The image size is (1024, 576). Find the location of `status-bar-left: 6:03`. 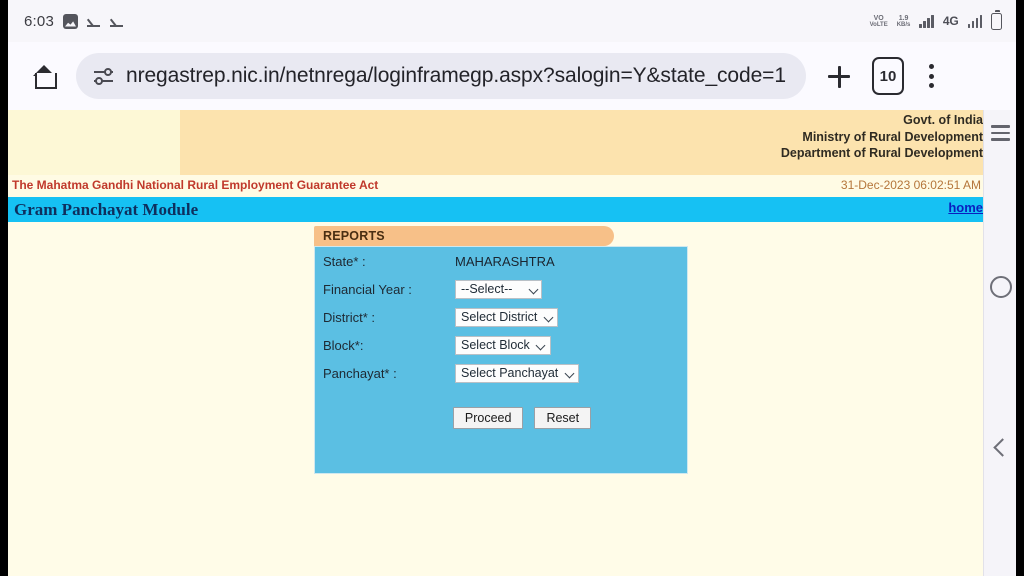

status-bar-left: 6:03 is located at coordinates (74, 21).